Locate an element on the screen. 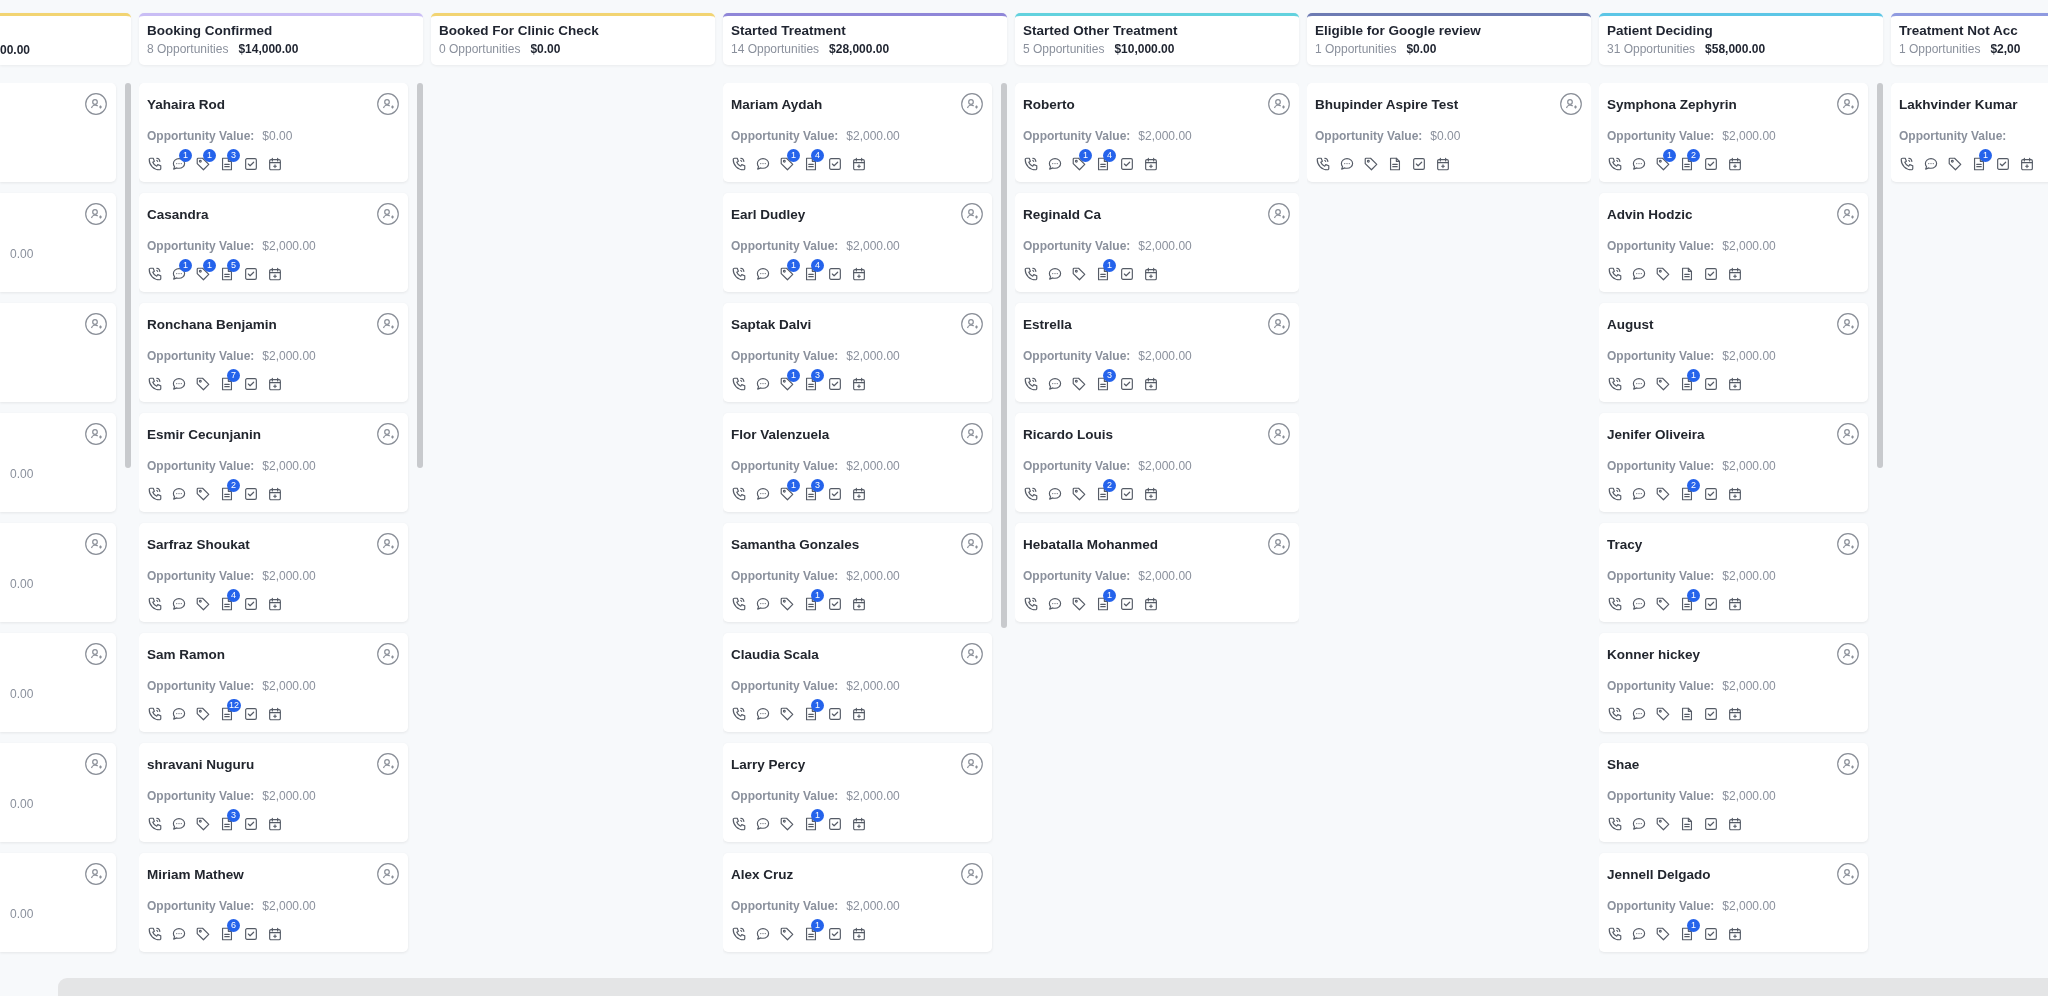 The image size is (2048, 996). opportunity-card: Lakhvinder Kumar Opportunity Value: 1 is located at coordinates (1969, 132).